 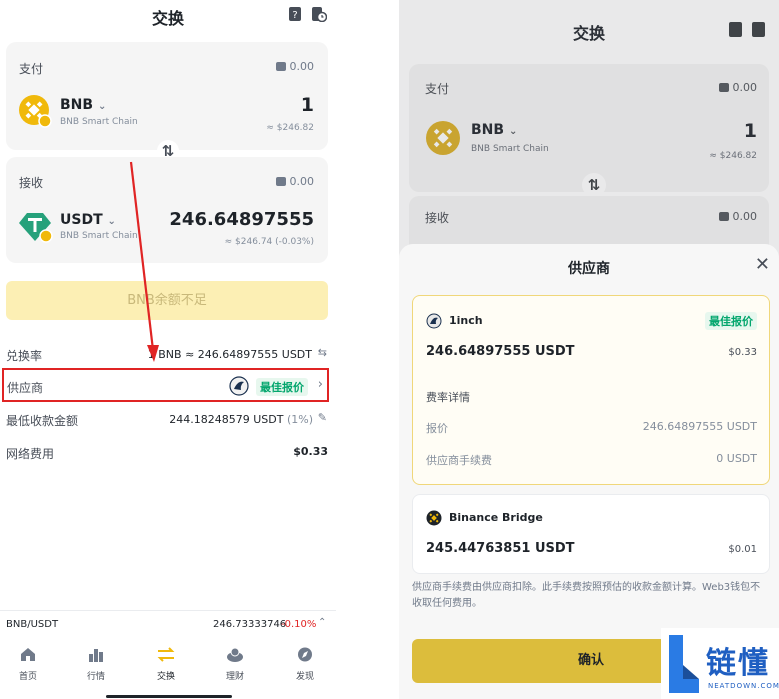 I want to click on nav-swap: 交换, so click(x=166, y=664).